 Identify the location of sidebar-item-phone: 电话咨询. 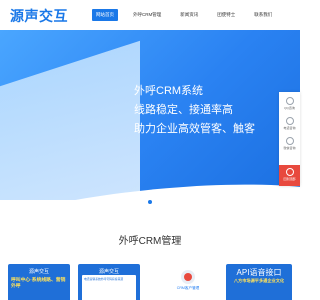
(289, 123).